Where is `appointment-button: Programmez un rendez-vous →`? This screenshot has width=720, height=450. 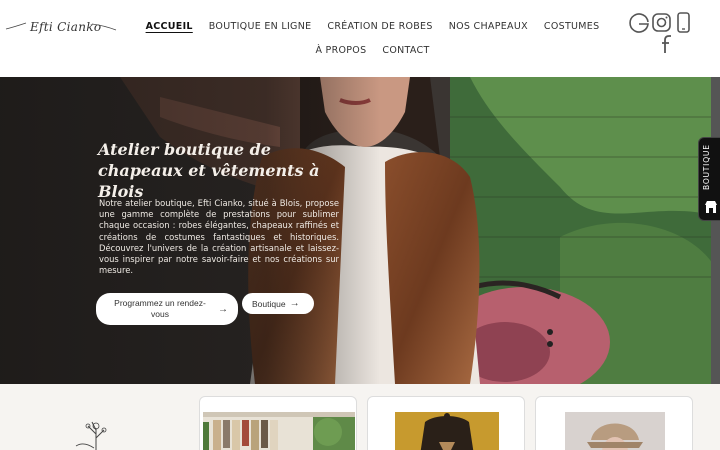
appointment-button: Programmez un rendez-vous → is located at coordinates (167, 309).